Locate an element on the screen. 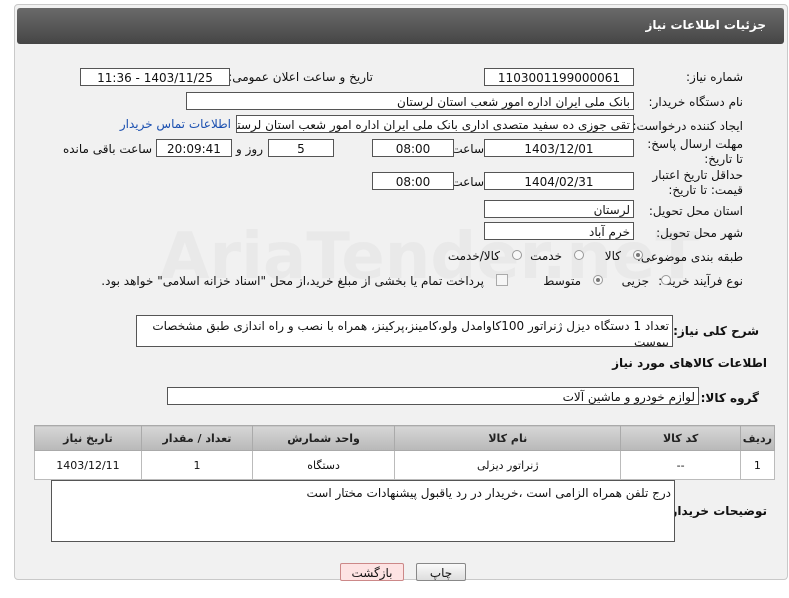 This screenshot has height=598, width=789. back-button: بازگشت is located at coordinates (372, 572).